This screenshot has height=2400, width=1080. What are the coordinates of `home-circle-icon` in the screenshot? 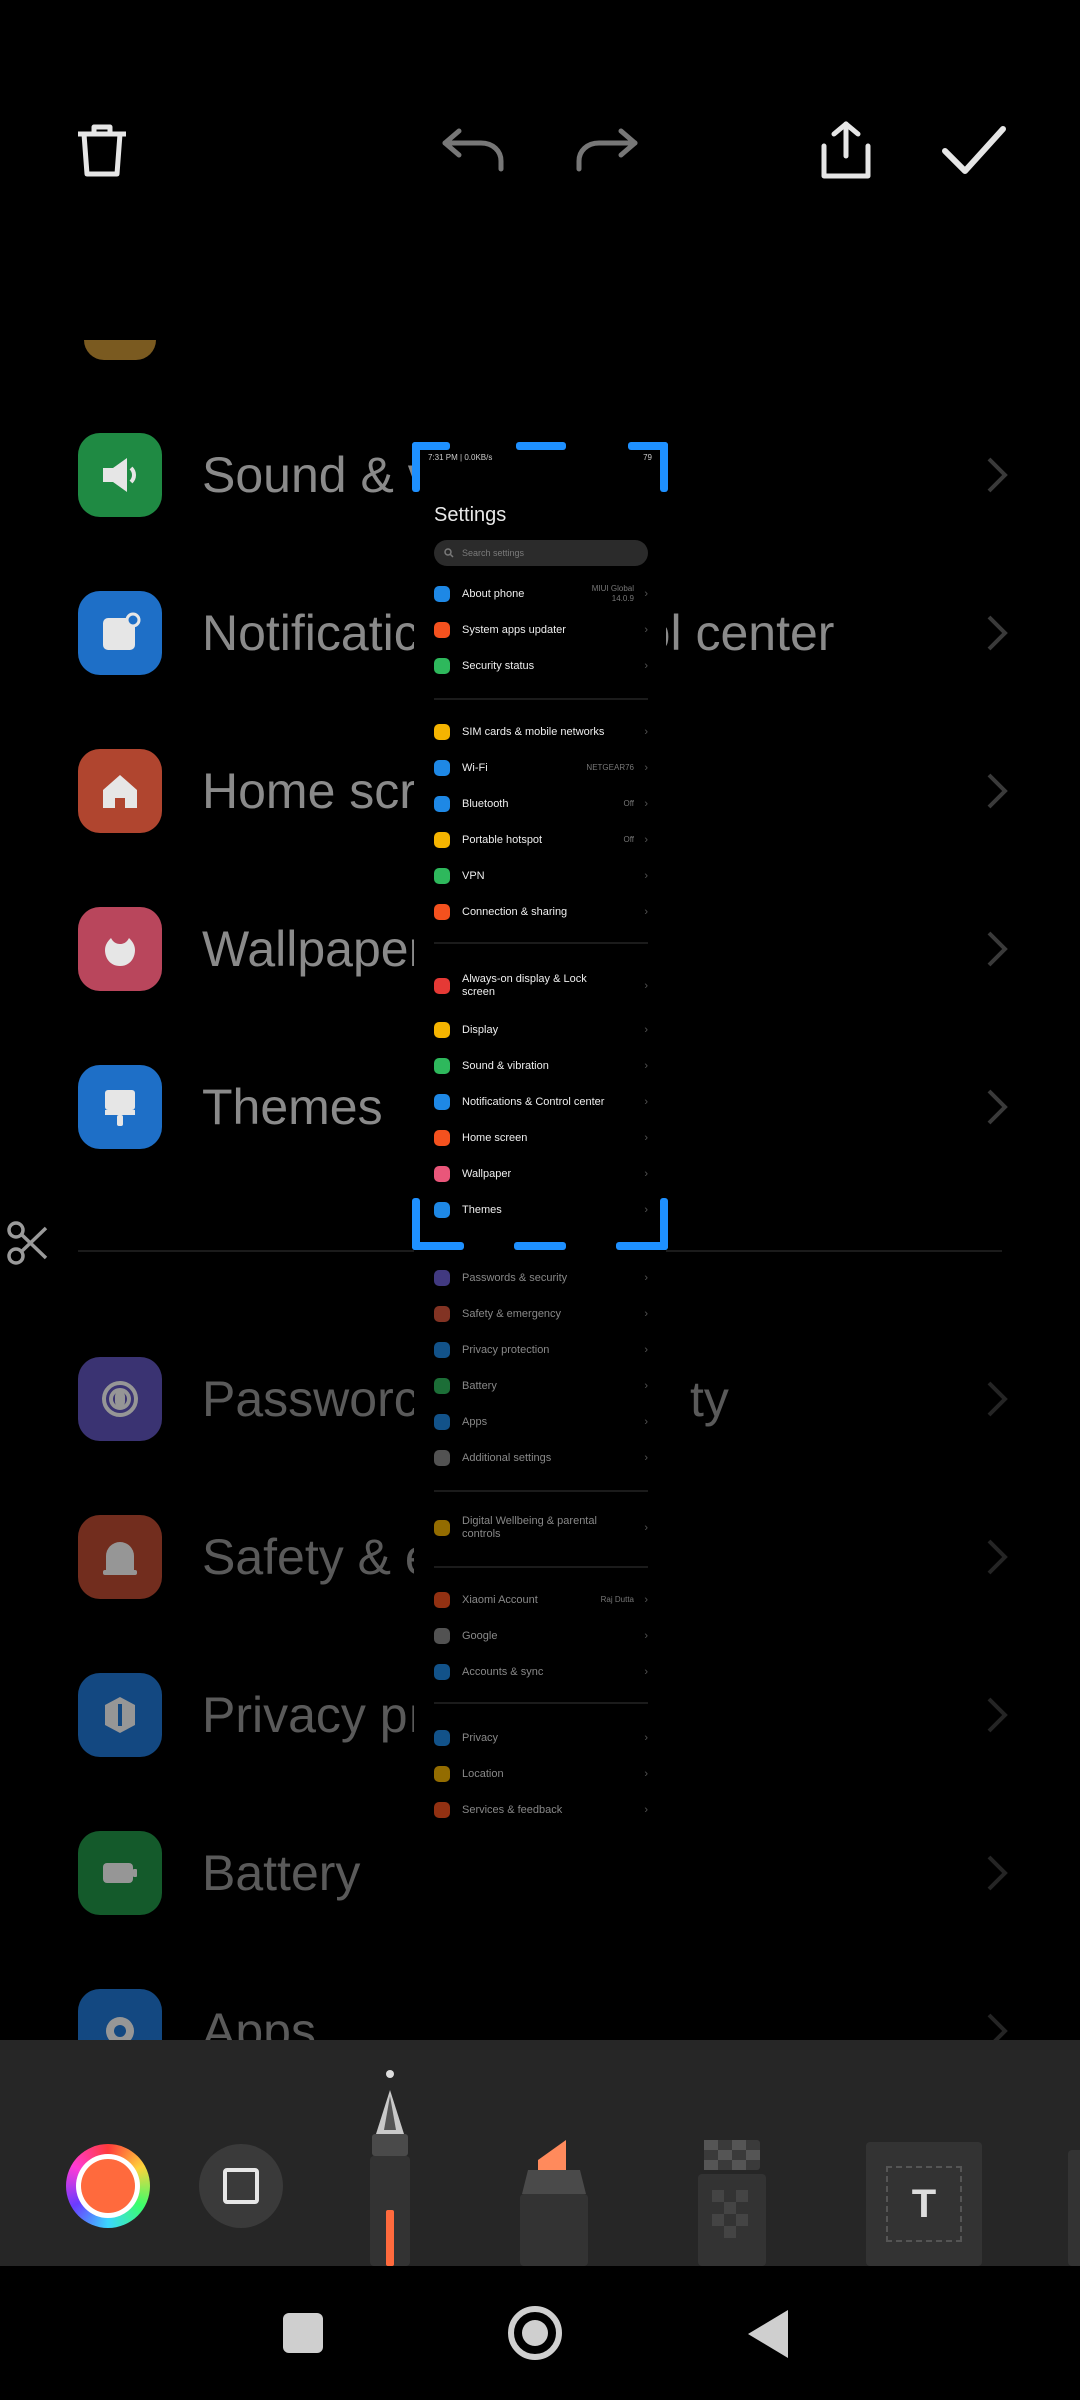 It's located at (535, 2333).